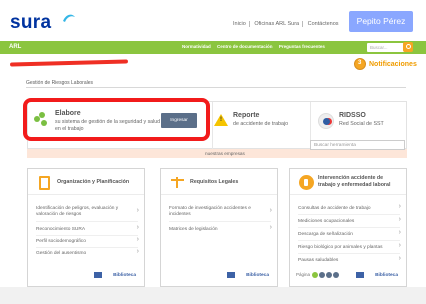  I want to click on box-title-organizacion: Organización y Planificación, so click(93, 182).